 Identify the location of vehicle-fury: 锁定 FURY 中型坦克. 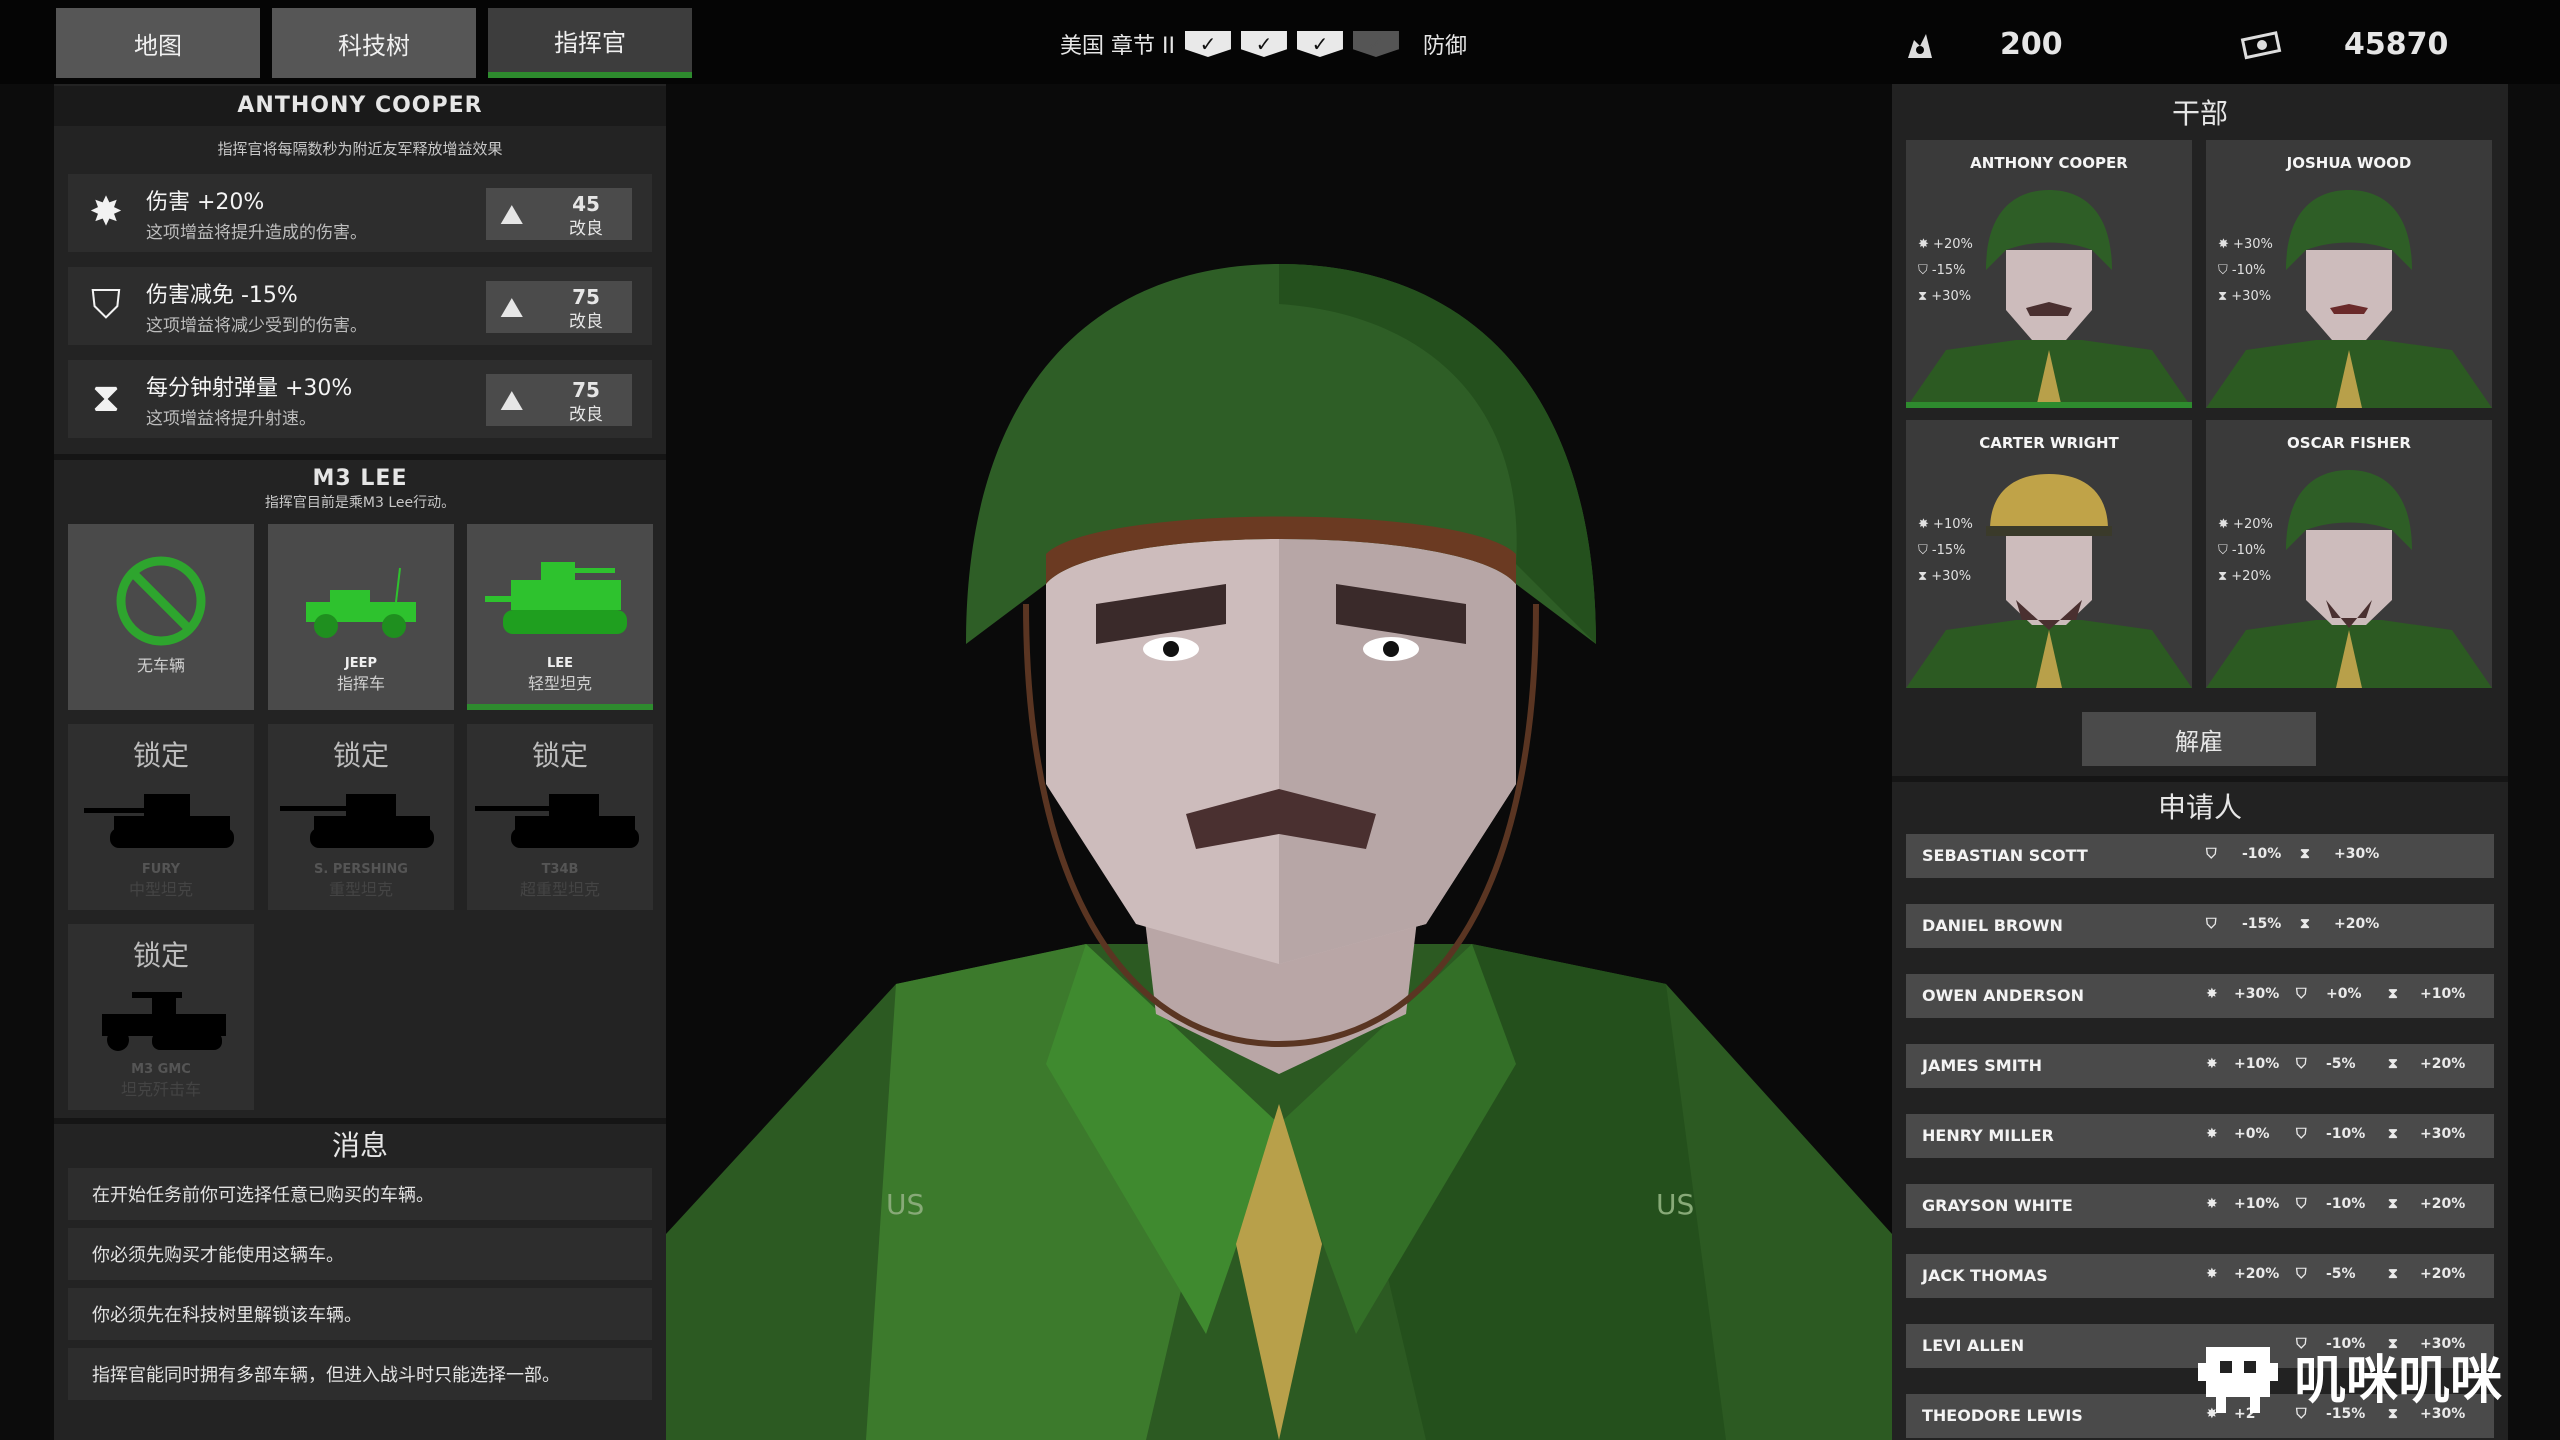
(161, 817).